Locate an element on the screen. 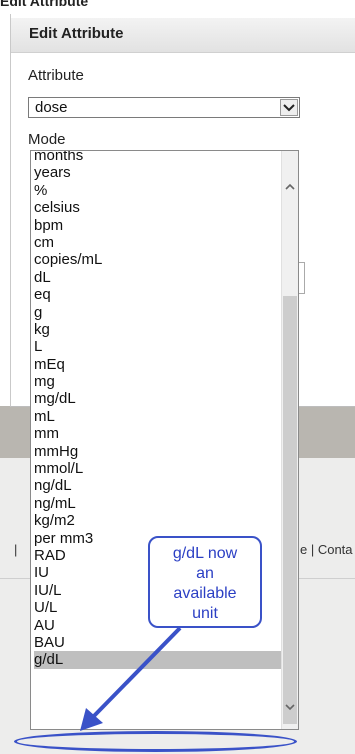 The image size is (355, 754). chevron-up-icon is located at coordinates (290, 188).